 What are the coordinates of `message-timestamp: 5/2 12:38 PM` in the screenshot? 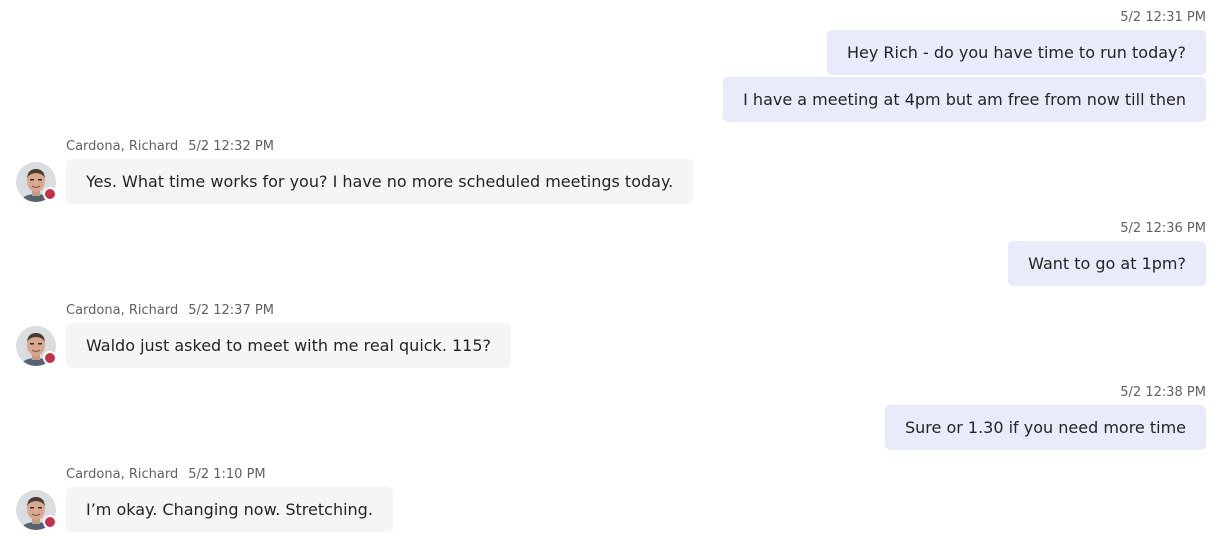 It's located at (1163, 392).